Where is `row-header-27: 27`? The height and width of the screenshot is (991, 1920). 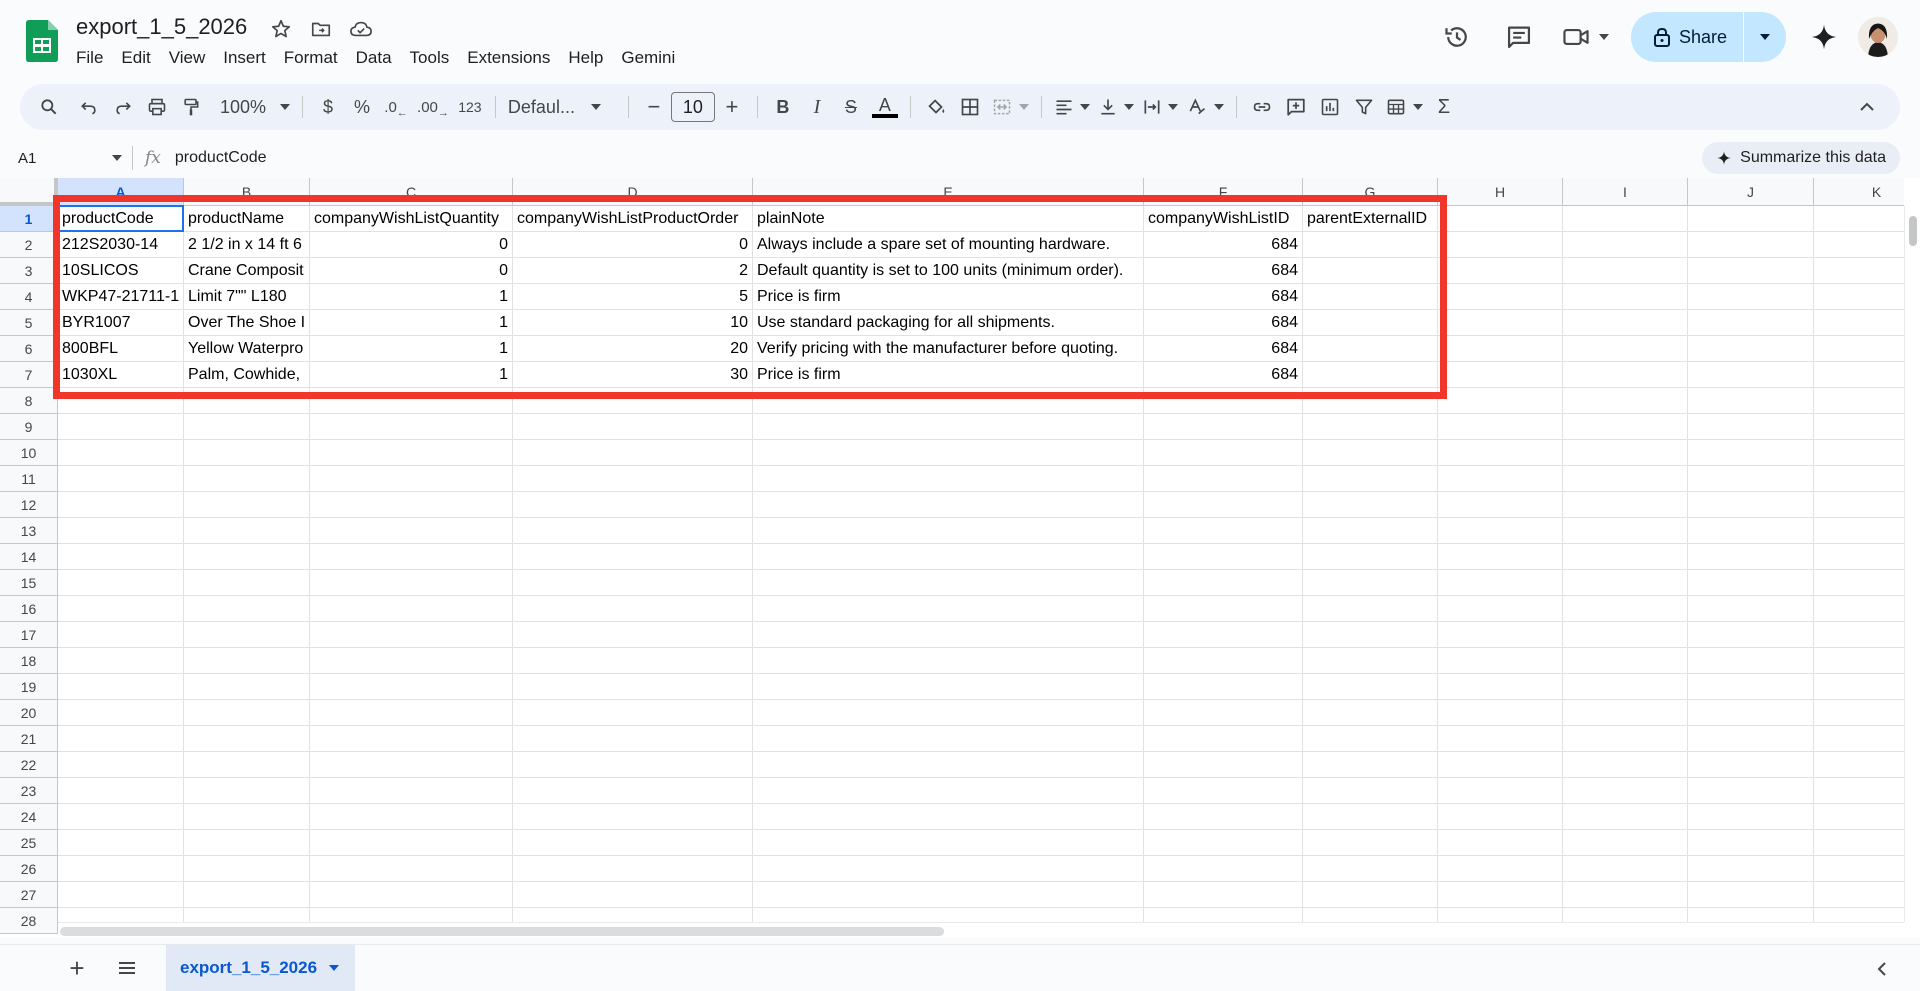 row-header-27: 27 is located at coordinates (29, 895).